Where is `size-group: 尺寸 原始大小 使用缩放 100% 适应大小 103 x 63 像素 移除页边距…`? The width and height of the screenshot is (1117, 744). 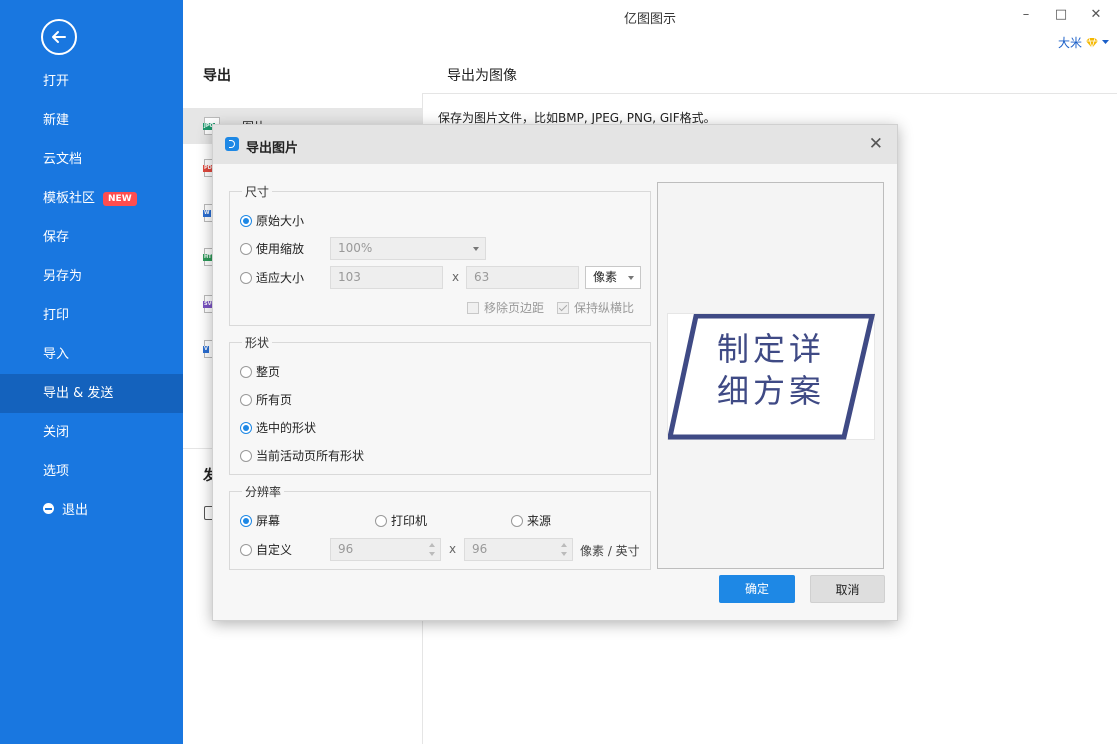
size-group: 尺寸 原始大小 使用缩放 100% 适应大小 103 x 63 像素 移除页边距… is located at coordinates (440, 254).